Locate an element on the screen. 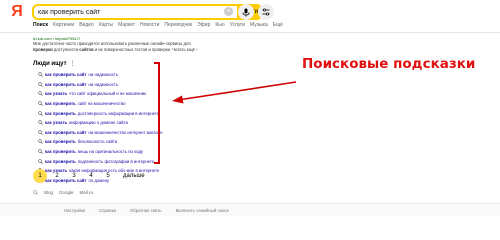 The width and height of the screenshot is (500, 240). page-3: 3 is located at coordinates (74, 176).